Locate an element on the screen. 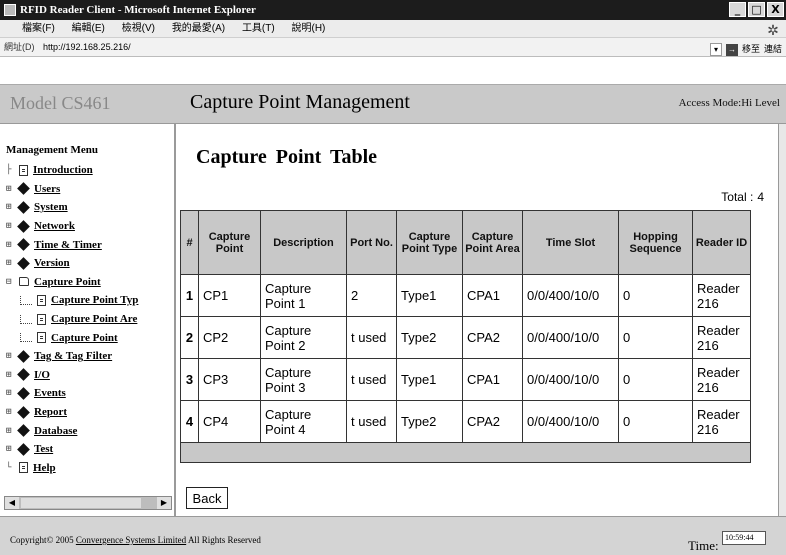 This screenshot has width=786, height=555. sidebar-item-label: Network is located at coordinates (54, 226).